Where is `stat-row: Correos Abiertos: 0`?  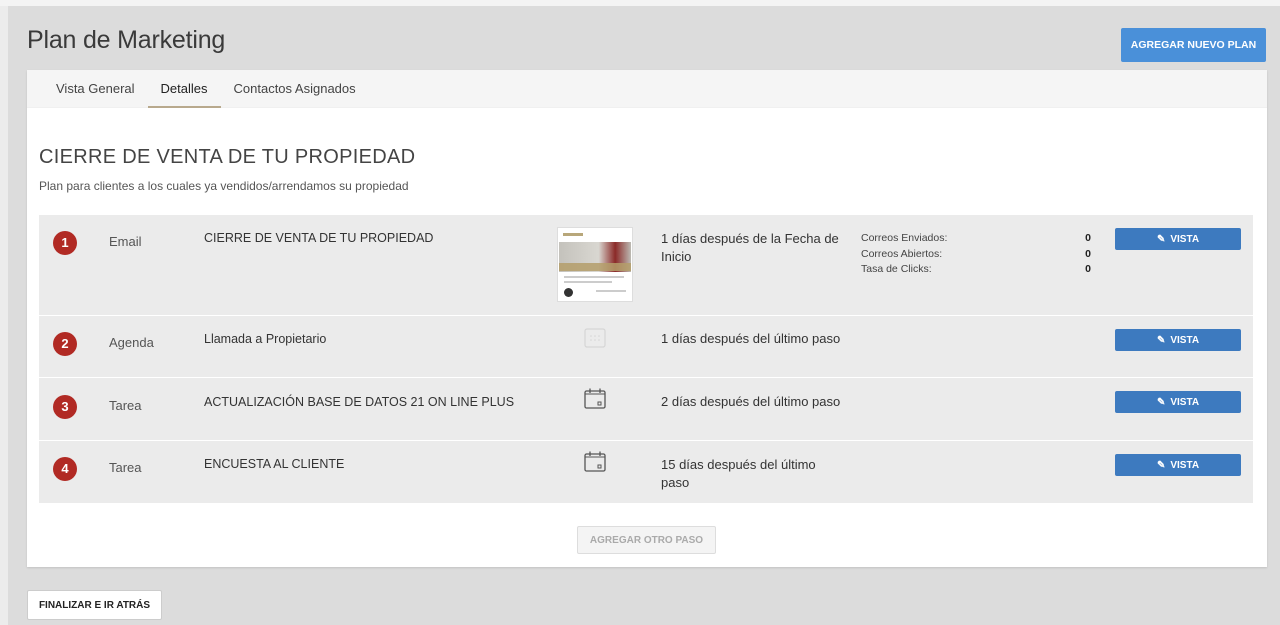
stat-row: Correos Abiertos: 0 is located at coordinates (976, 256).